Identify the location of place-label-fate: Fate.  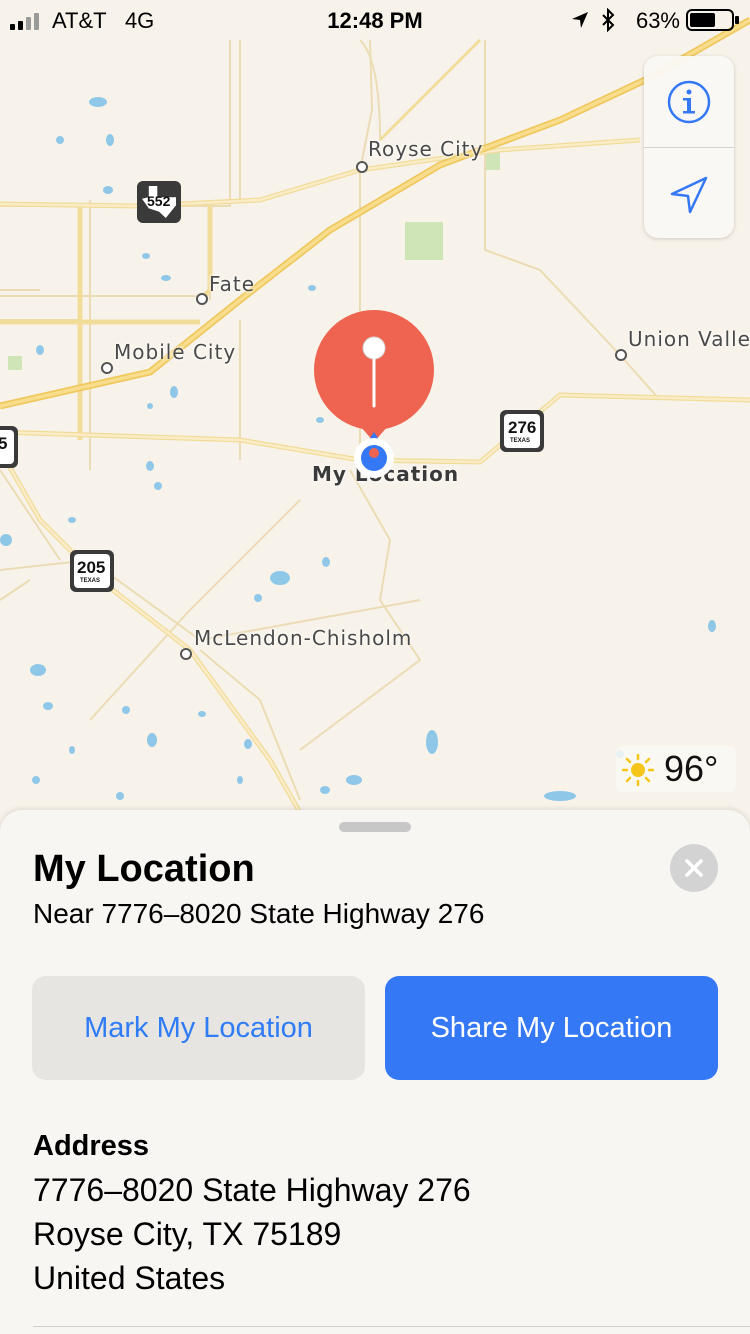
(232, 284).